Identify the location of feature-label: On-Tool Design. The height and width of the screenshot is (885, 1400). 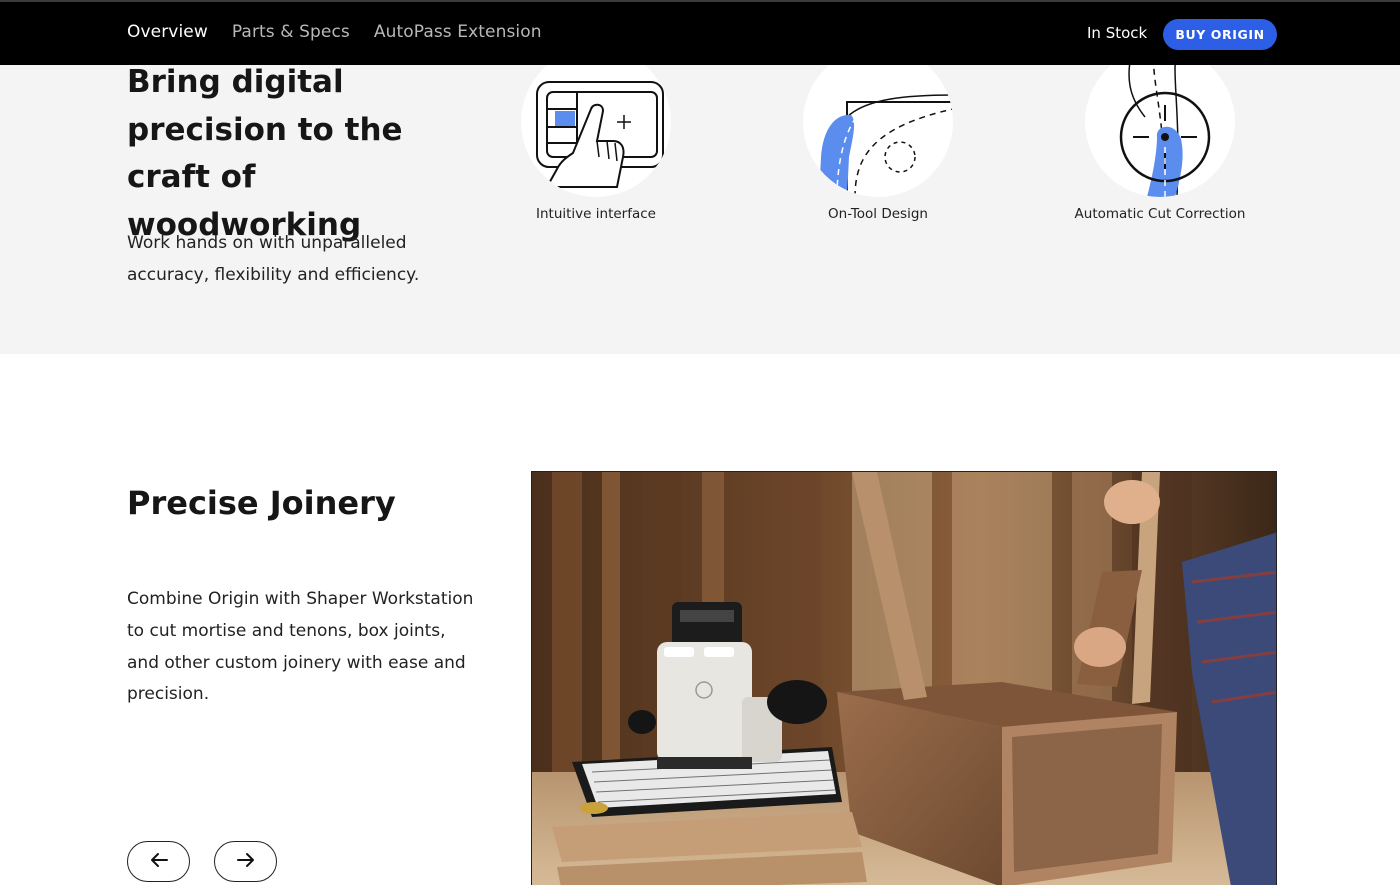
(878, 214).